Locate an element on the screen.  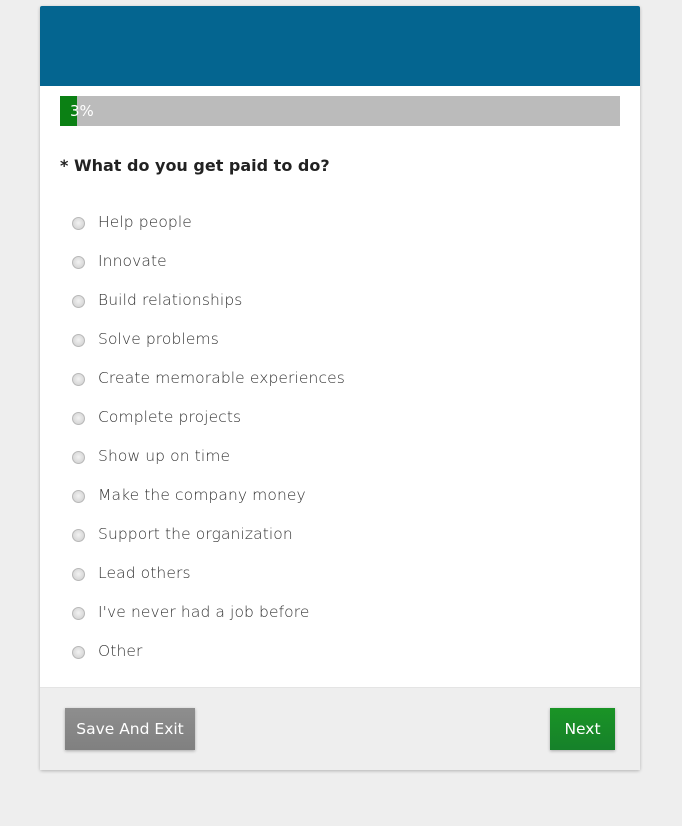
option-build-relationships: Build relationships is located at coordinates (208, 299).